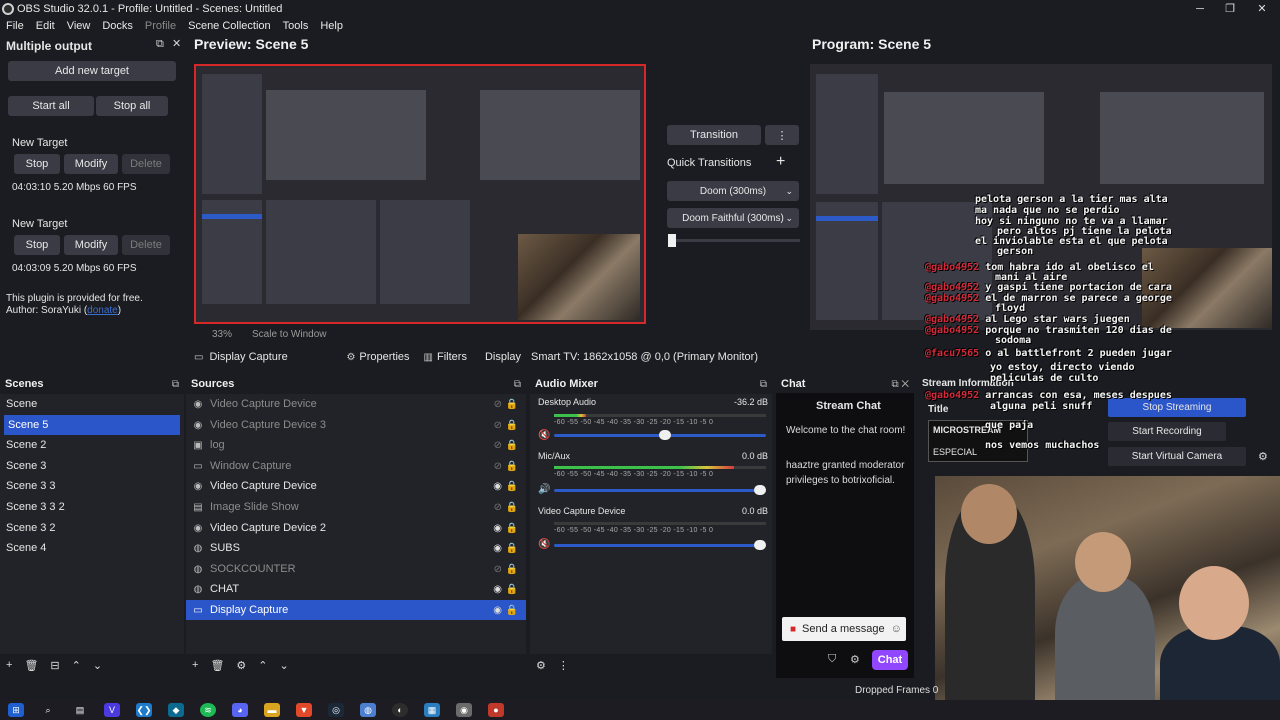 This screenshot has height=720, width=1280. What do you see at coordinates (289, 334) in the screenshot?
I see `preview-scale-mode: Scale to Window` at bounding box center [289, 334].